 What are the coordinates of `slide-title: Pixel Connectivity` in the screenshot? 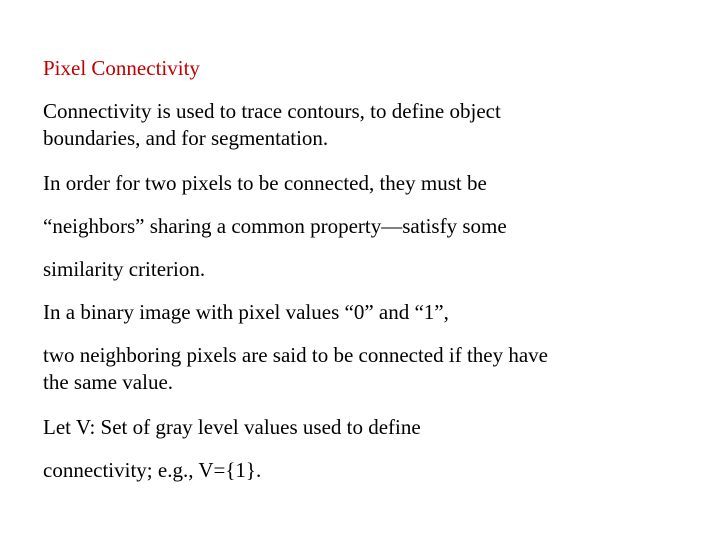 It's located at (121, 68).